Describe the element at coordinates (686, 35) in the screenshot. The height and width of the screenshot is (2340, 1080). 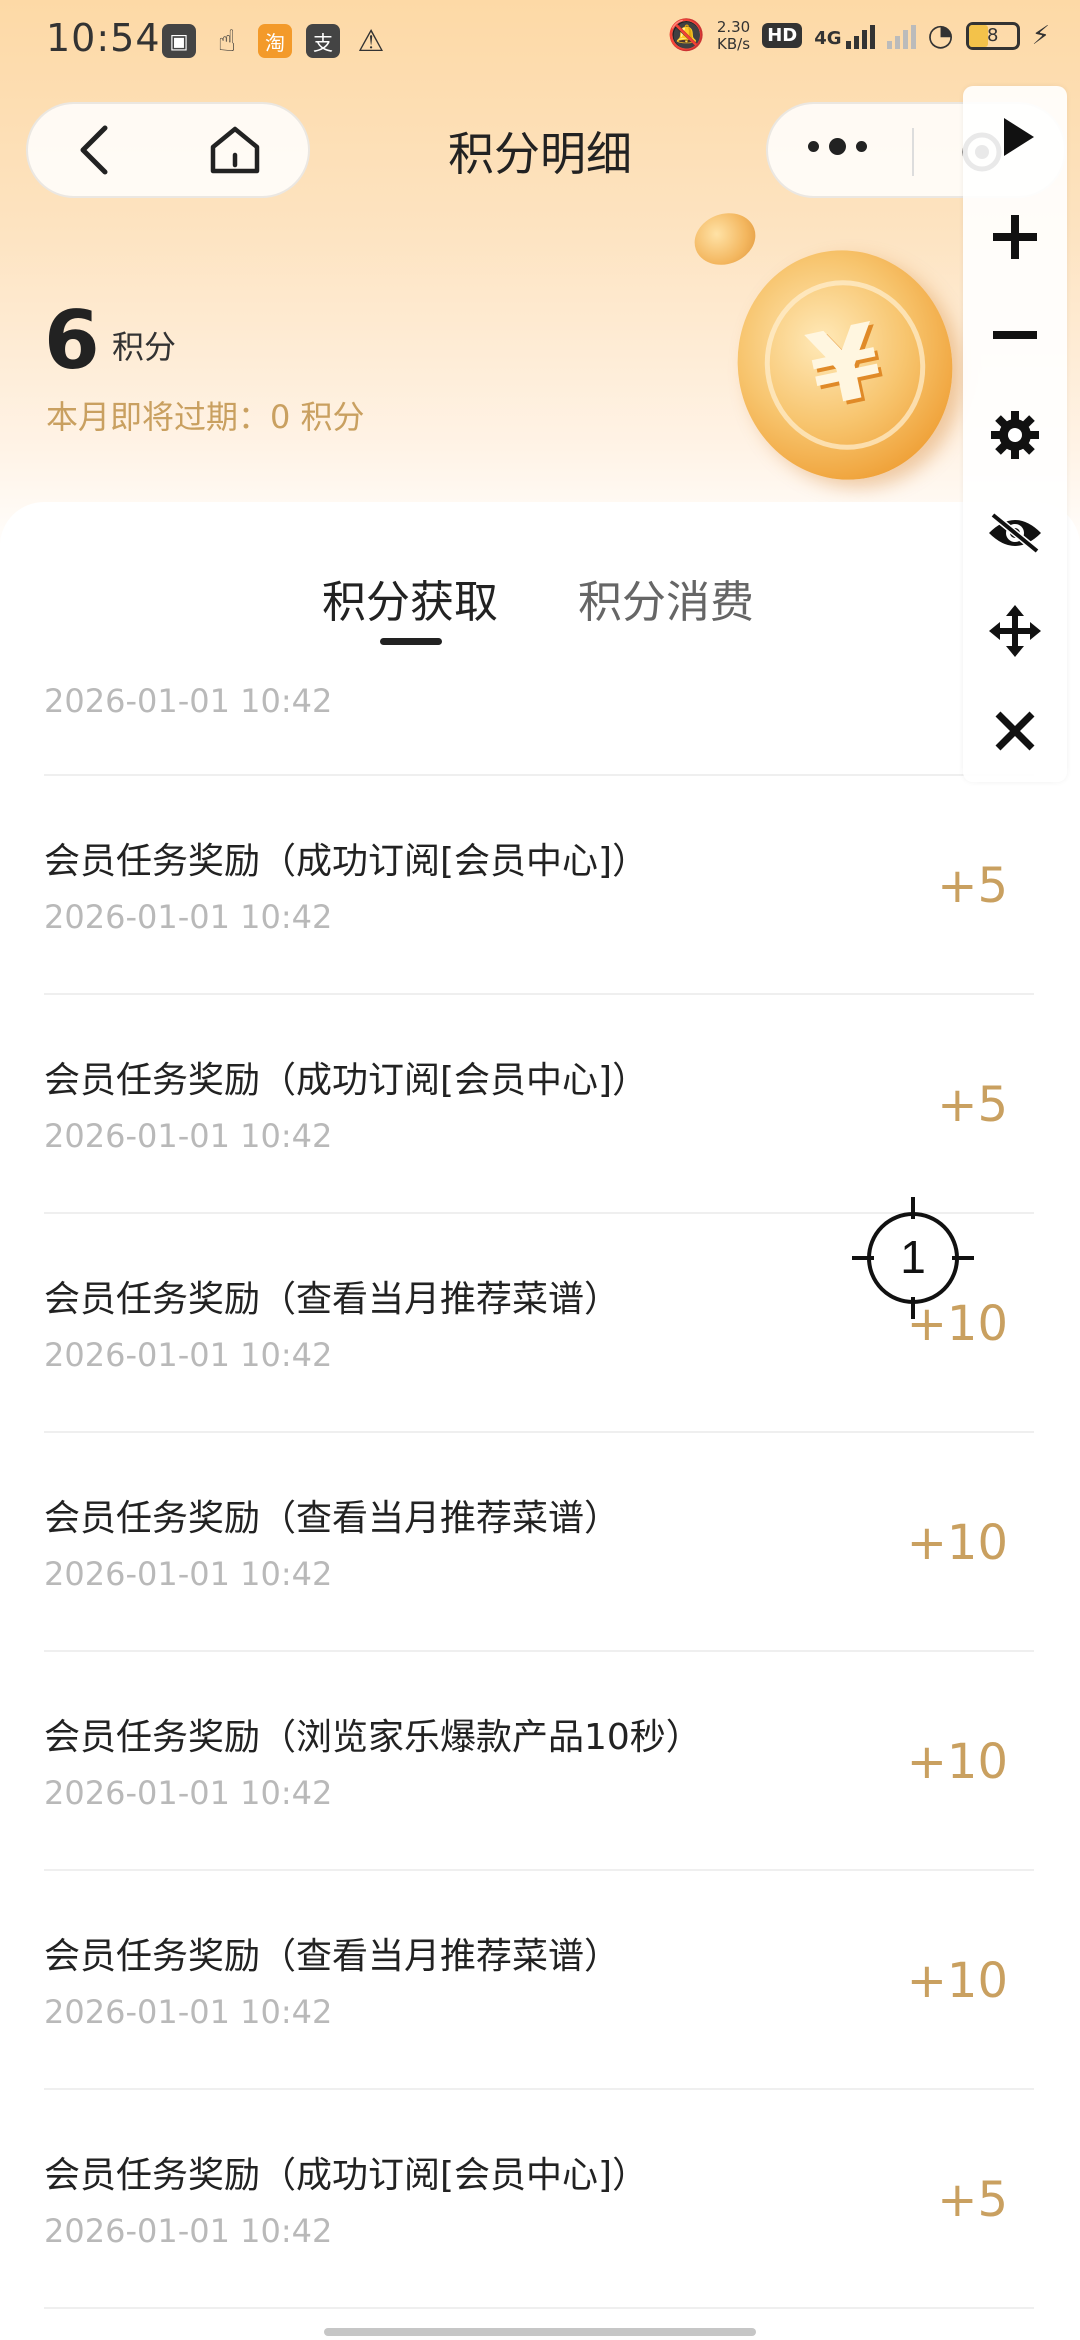
I see `mute-bell-icon: 🔕` at that location.